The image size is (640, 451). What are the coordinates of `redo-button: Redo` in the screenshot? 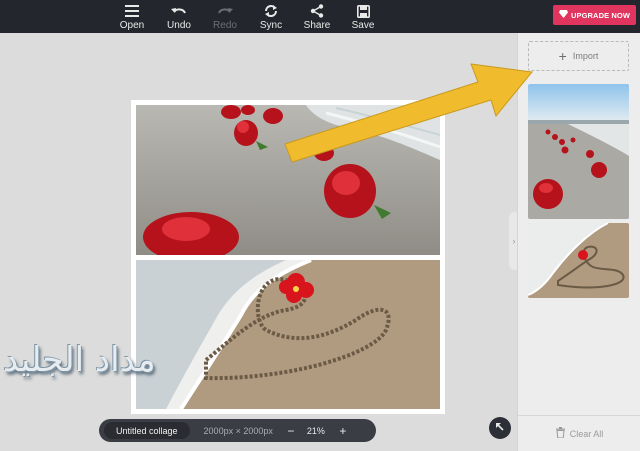 It's located at (225, 16).